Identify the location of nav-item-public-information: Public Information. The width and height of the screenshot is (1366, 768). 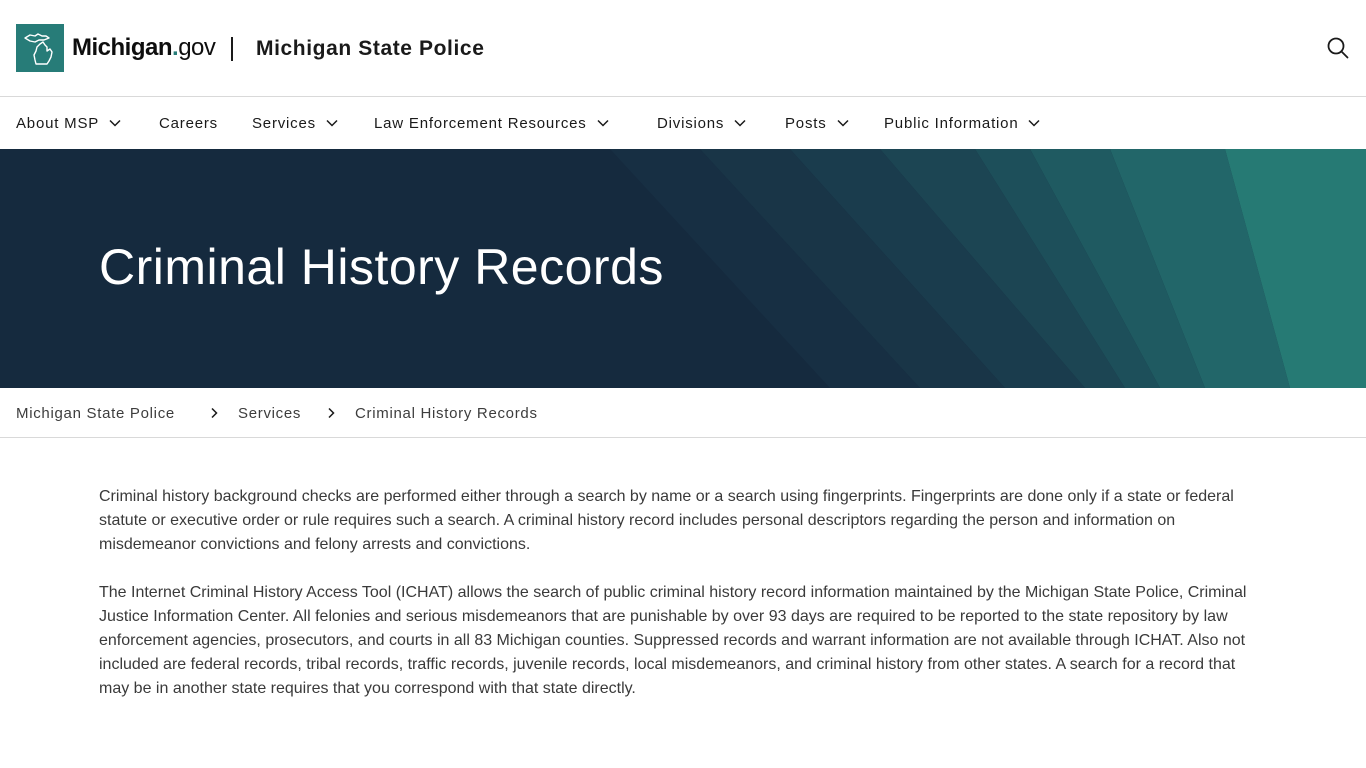
(962, 123).